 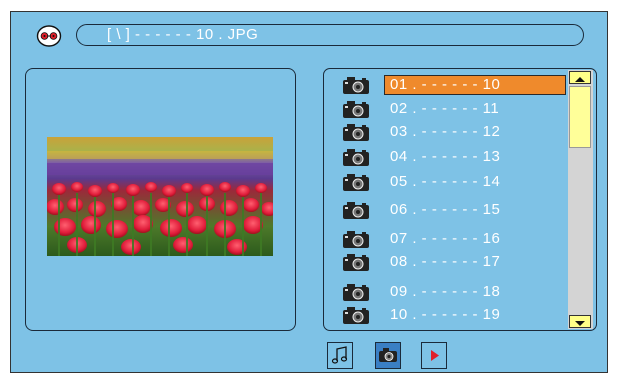 What do you see at coordinates (330, 35) in the screenshot?
I see `path-bar: [ \ ] - - - - - - 10 . JPG` at bounding box center [330, 35].